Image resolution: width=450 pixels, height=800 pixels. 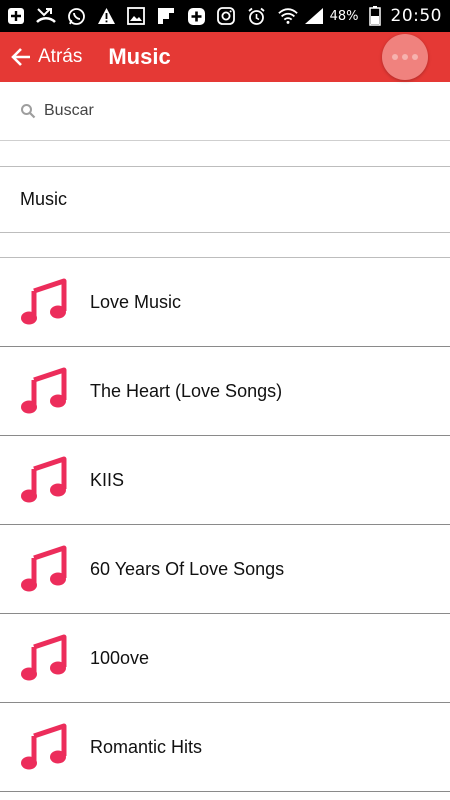 What do you see at coordinates (187, 568) in the screenshot?
I see `list-item-label: 60 Years Of Love Songs` at bounding box center [187, 568].